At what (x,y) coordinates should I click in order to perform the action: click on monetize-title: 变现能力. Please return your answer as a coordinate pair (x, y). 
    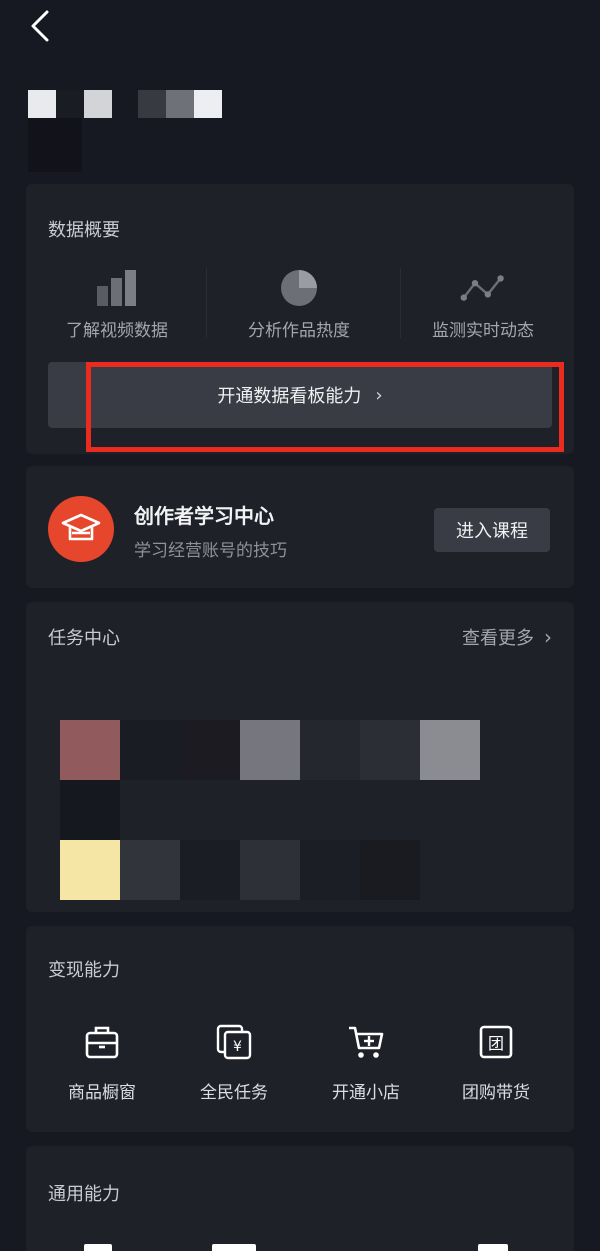
    Looking at the image, I should click on (84, 970).